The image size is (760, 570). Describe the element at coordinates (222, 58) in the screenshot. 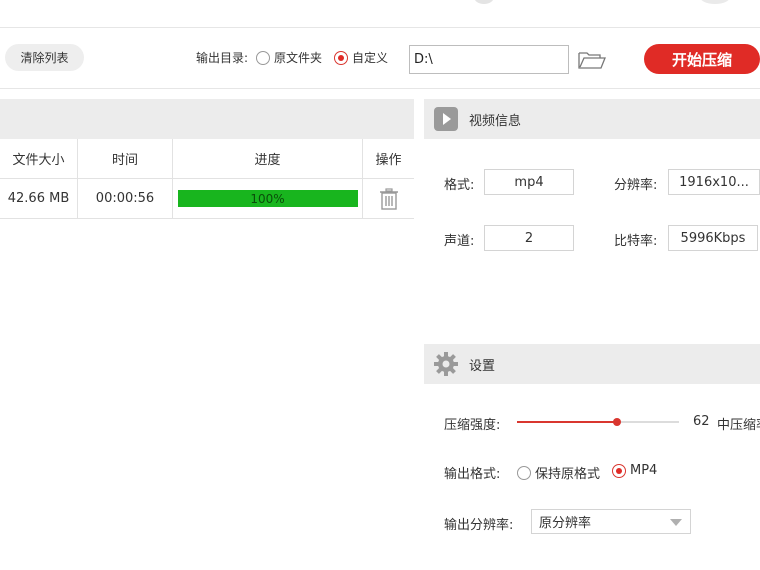

I see `output-dir-label: 输出目录:` at that location.